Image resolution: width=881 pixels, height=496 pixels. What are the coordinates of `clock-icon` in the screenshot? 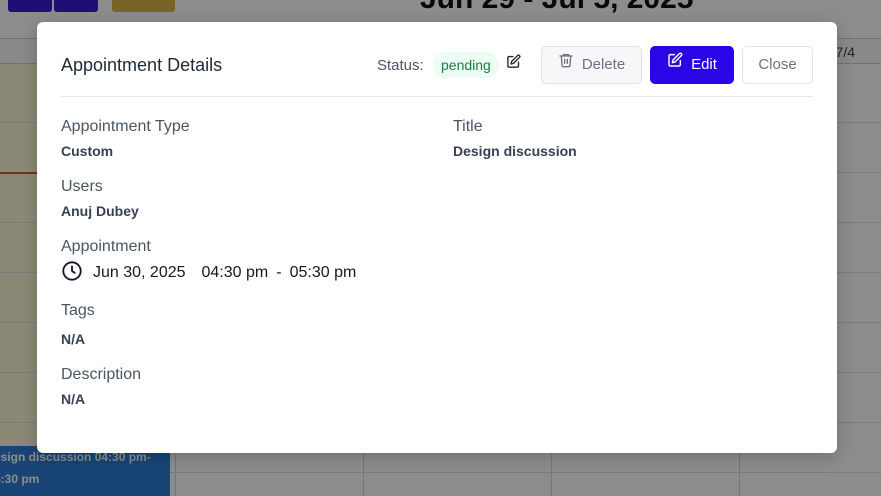 It's located at (72, 273).